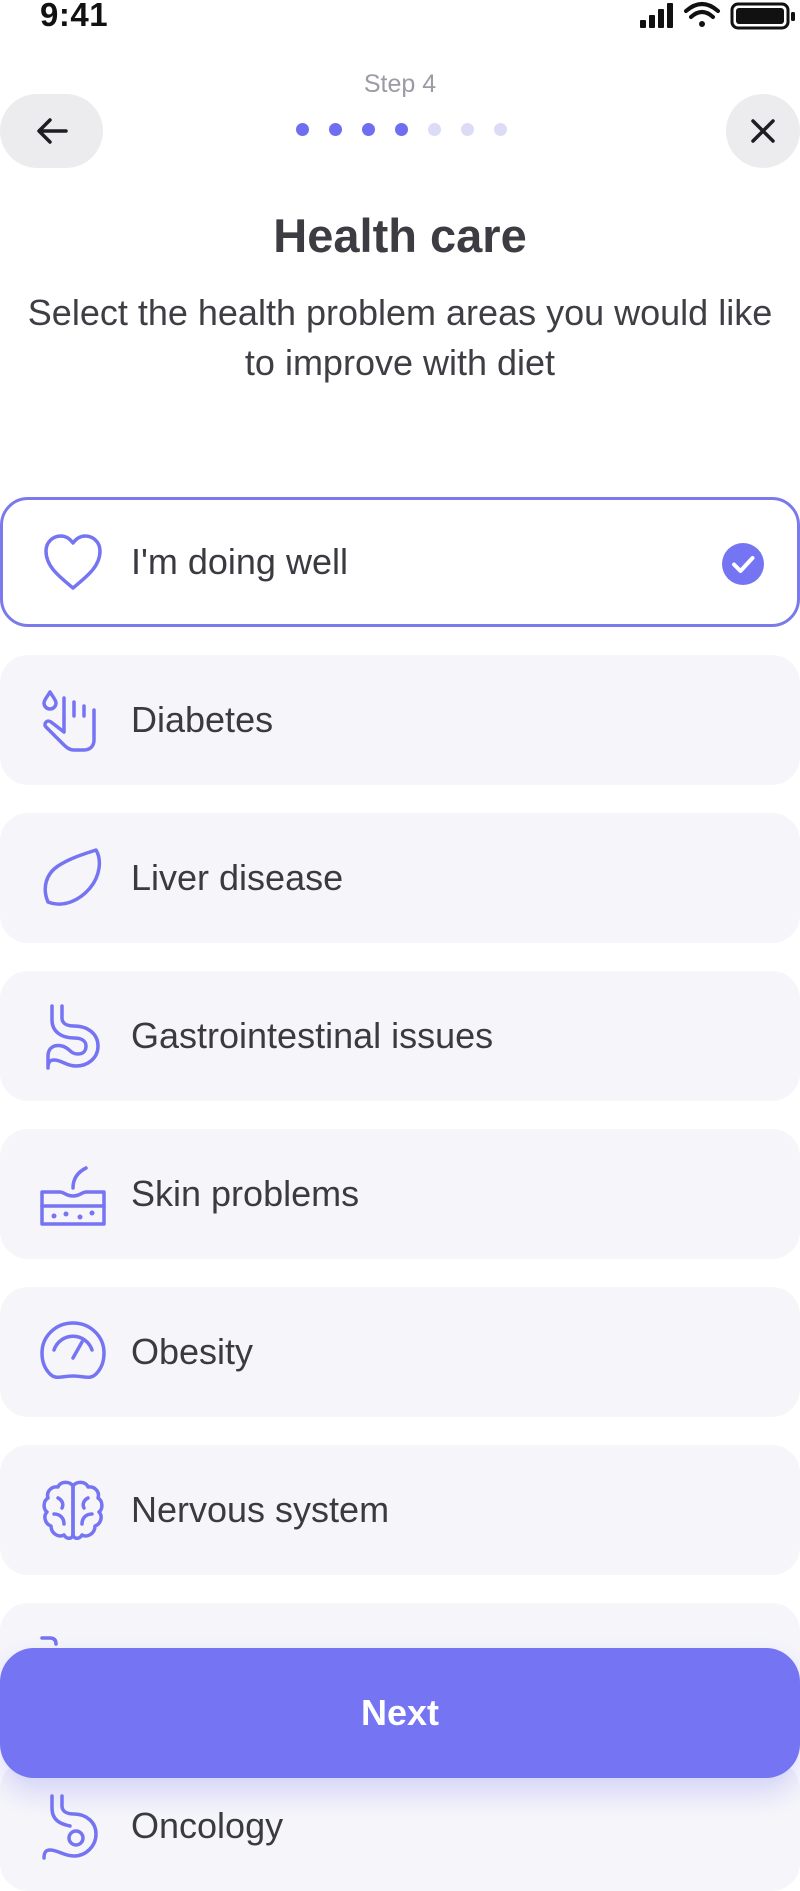  What do you see at coordinates (69, 721) in the screenshot?
I see `diabetes-icon` at bounding box center [69, 721].